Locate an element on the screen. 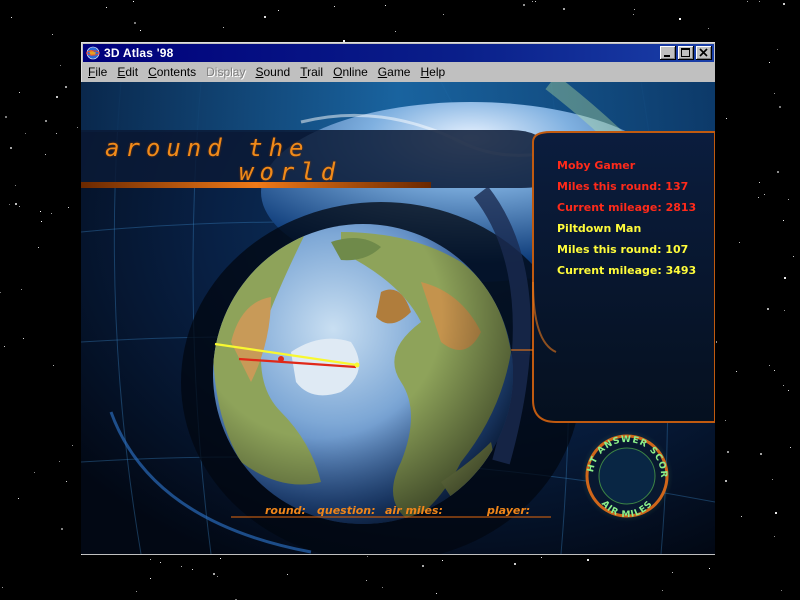 This screenshot has height=600, width=800. player2-miles-round: Miles this round: 107 is located at coordinates (623, 249).